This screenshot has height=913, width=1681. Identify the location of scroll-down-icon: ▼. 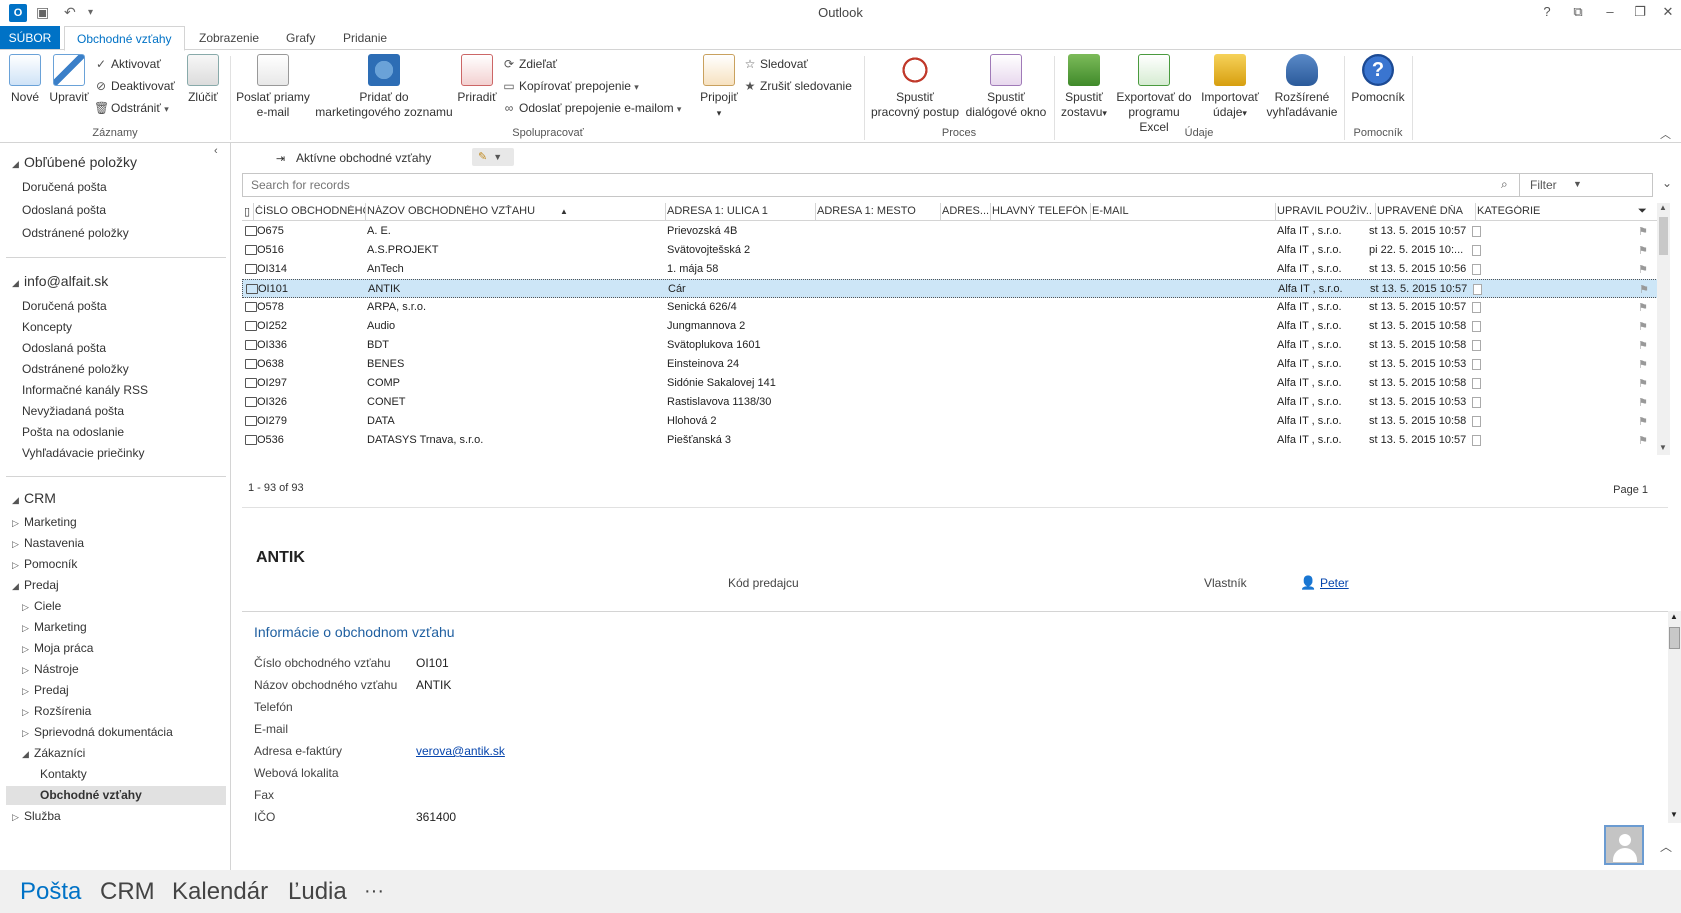
(1663, 447).